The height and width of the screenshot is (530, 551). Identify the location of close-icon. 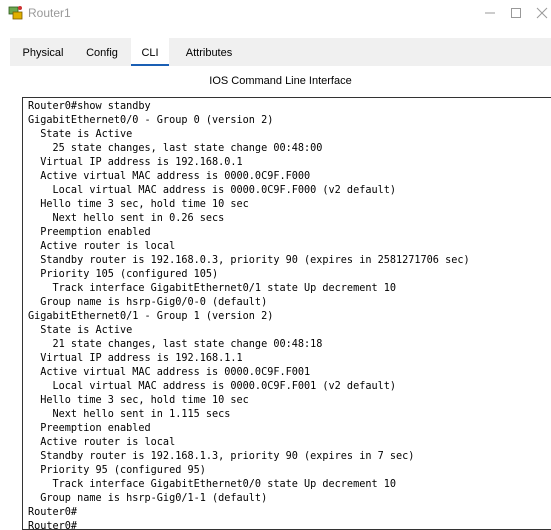
(542, 13).